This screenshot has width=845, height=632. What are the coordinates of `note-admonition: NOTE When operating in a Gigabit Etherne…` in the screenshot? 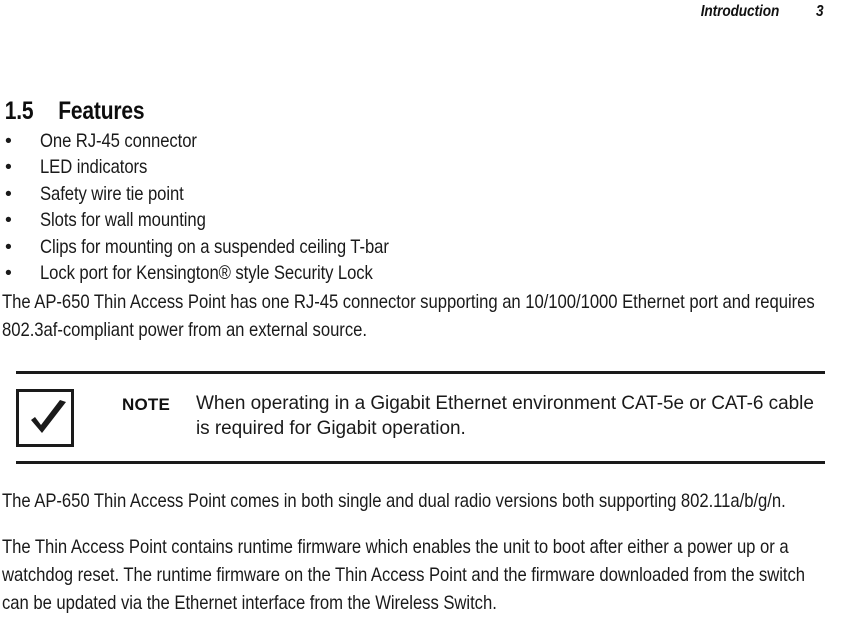 It's located at (420, 417).